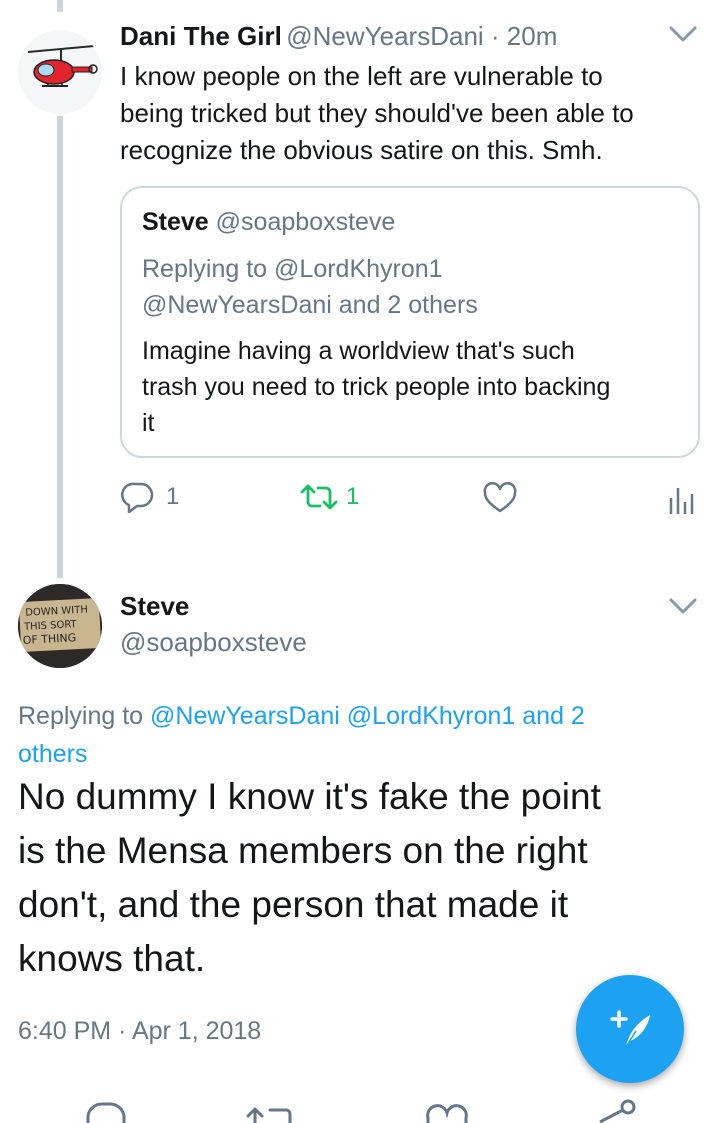 The width and height of the screenshot is (717, 1123). Describe the element at coordinates (309, 796) in the screenshot. I see `tweet-text-line: No dummy I know it's fake the point` at that location.